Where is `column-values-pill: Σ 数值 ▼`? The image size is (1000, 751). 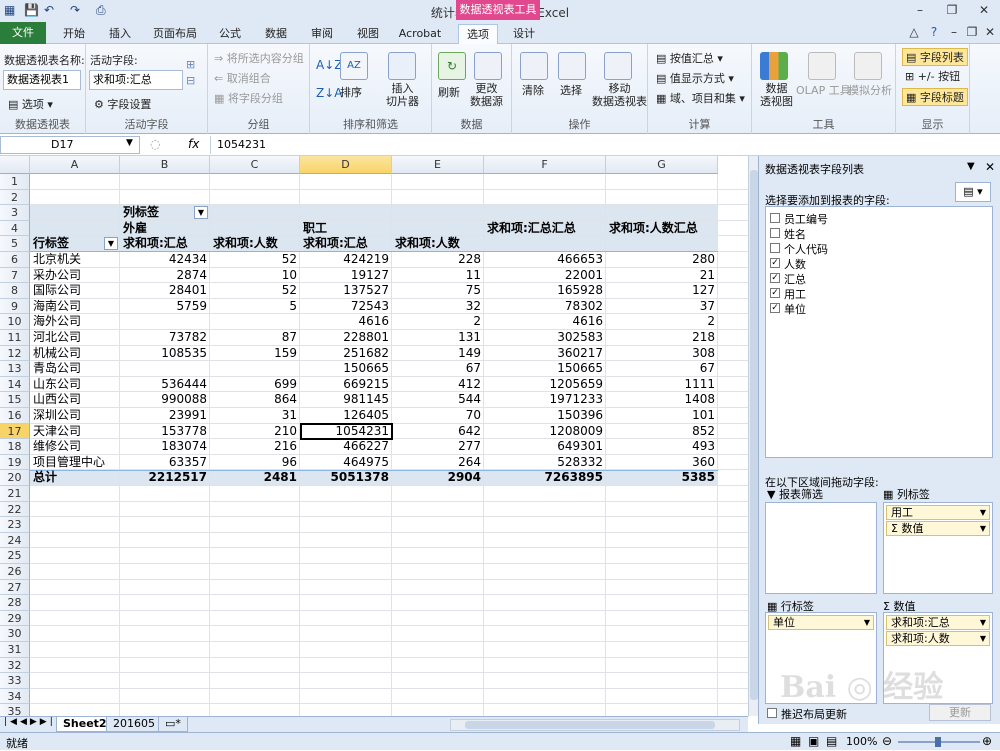
column-values-pill: Σ 数值 ▼ is located at coordinates (938, 528).